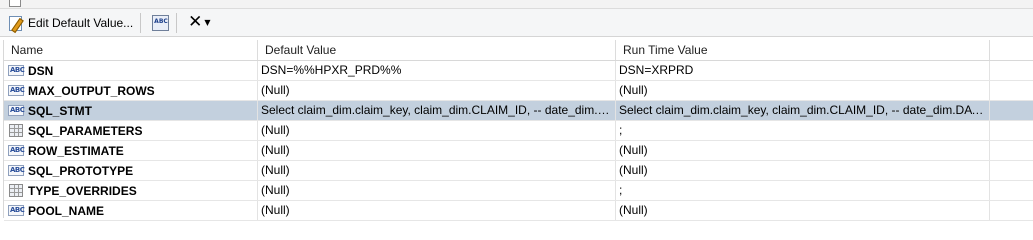 Image resolution: width=1033 pixels, height=240 pixels. What do you see at coordinates (131, 70) in the screenshot?
I see `cell-name: ABC DSN` at bounding box center [131, 70].